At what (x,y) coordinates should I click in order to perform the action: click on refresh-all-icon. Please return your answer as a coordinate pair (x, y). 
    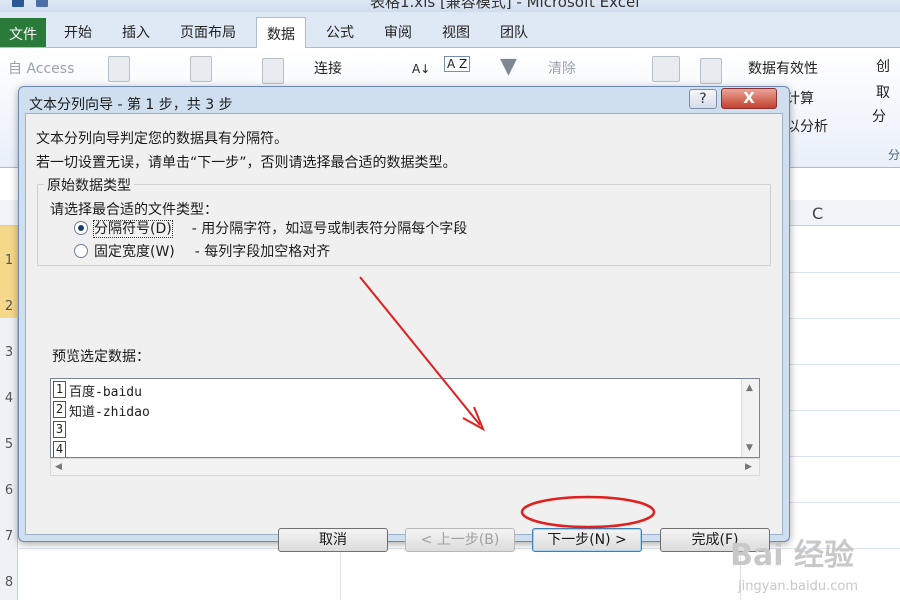
    Looking at the image, I should click on (273, 71).